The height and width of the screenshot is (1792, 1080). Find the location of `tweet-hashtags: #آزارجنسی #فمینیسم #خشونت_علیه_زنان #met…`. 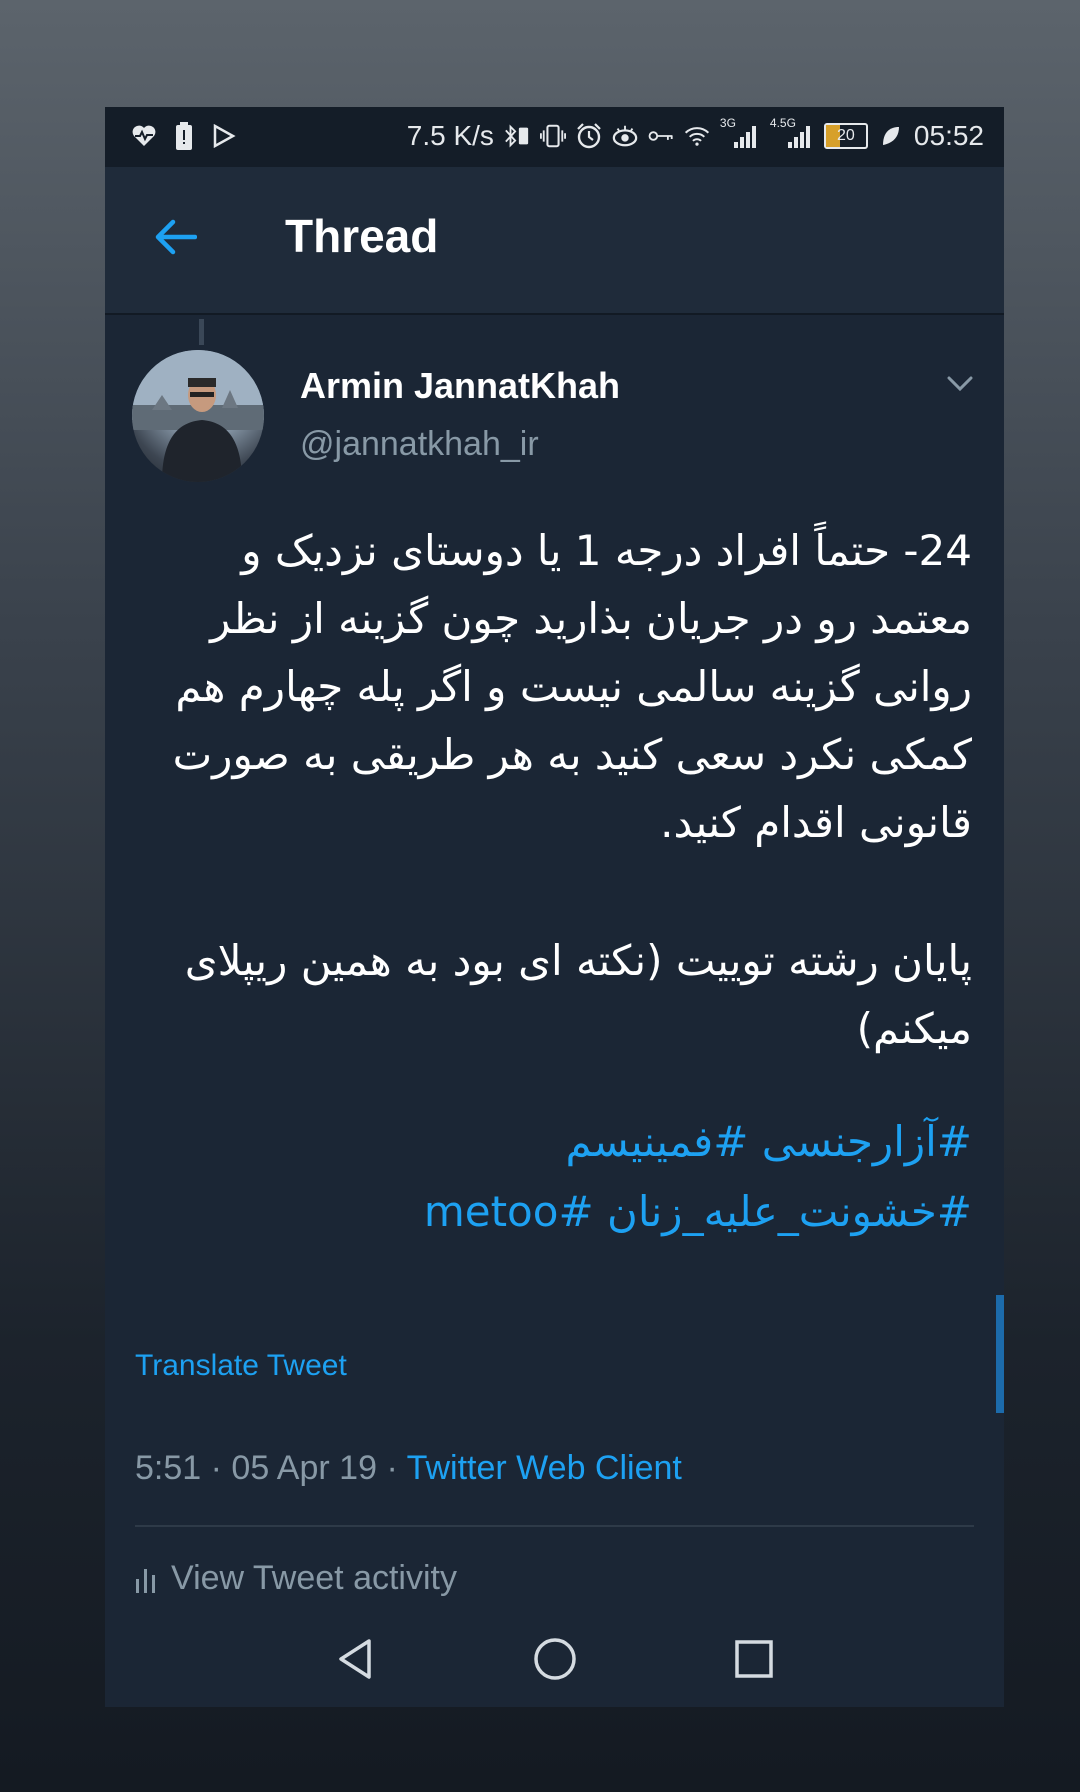

tweet-hashtags: #آزارجنسی #فمینیسم #خشونت_علیه_زنان #met… is located at coordinates (563, 1177).